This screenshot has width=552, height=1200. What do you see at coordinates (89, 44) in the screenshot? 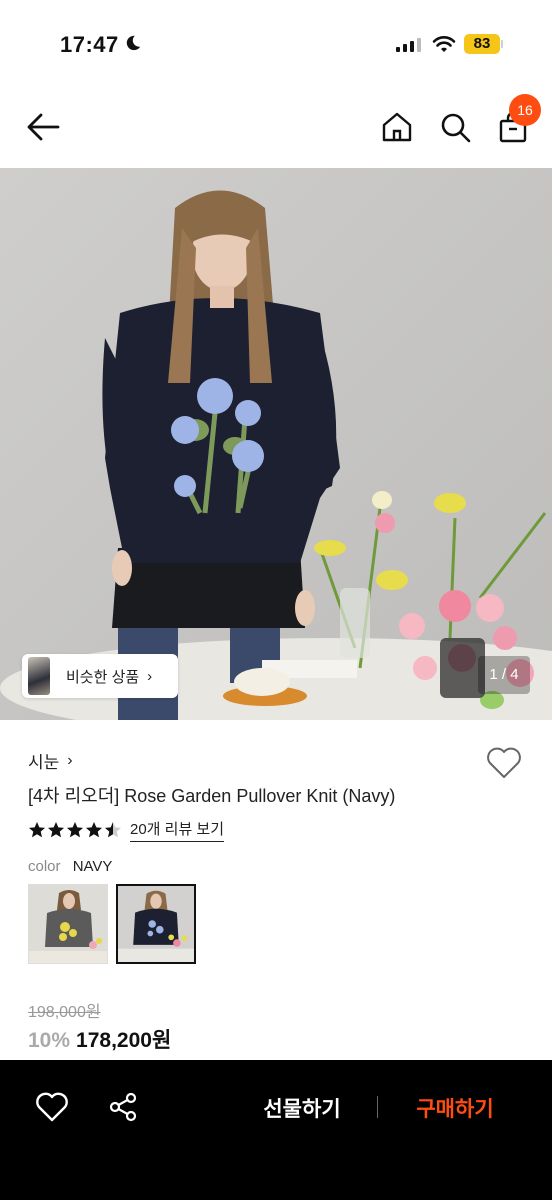
I see `status-time: 17:47` at bounding box center [89, 44].